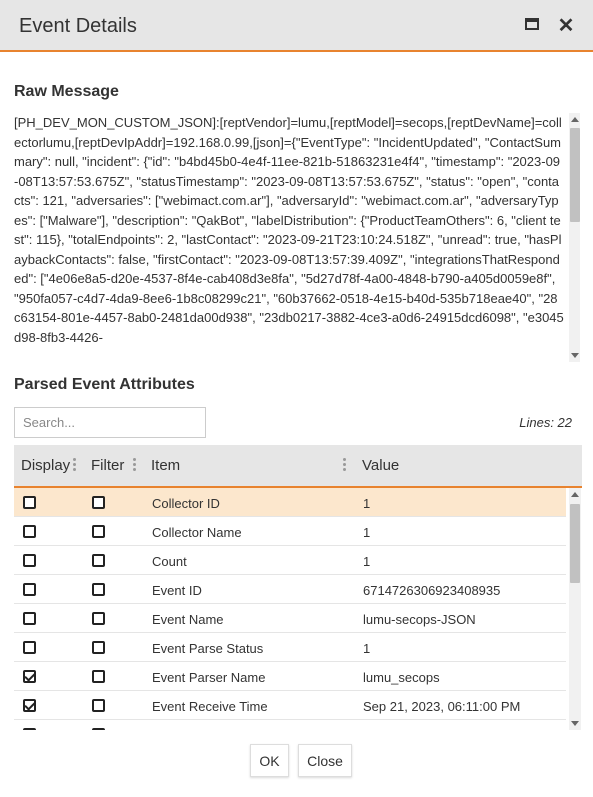 Image resolution: width=593 pixels, height=797 pixels. What do you see at coordinates (380, 465) in the screenshot?
I see `column-header-value: Value` at bounding box center [380, 465].